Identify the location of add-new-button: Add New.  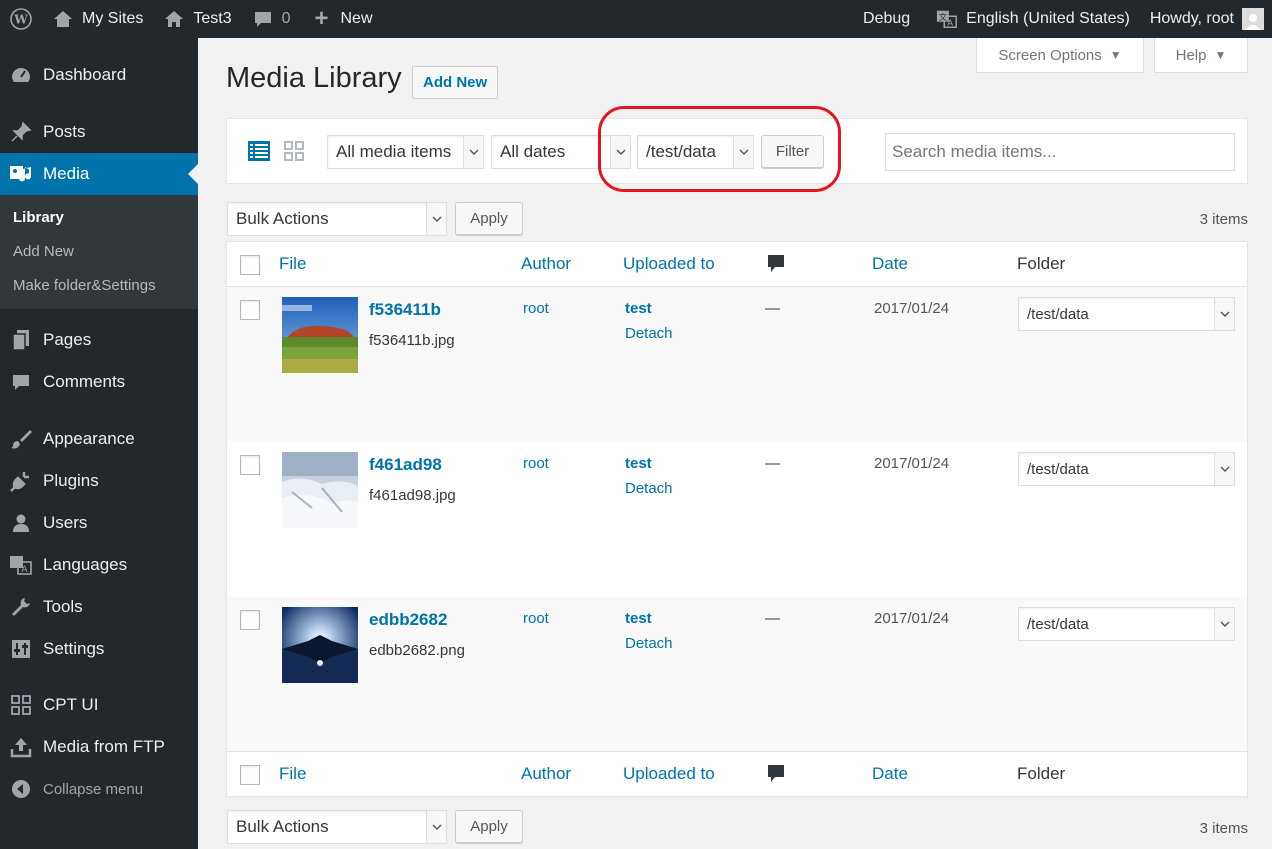
(455, 82).